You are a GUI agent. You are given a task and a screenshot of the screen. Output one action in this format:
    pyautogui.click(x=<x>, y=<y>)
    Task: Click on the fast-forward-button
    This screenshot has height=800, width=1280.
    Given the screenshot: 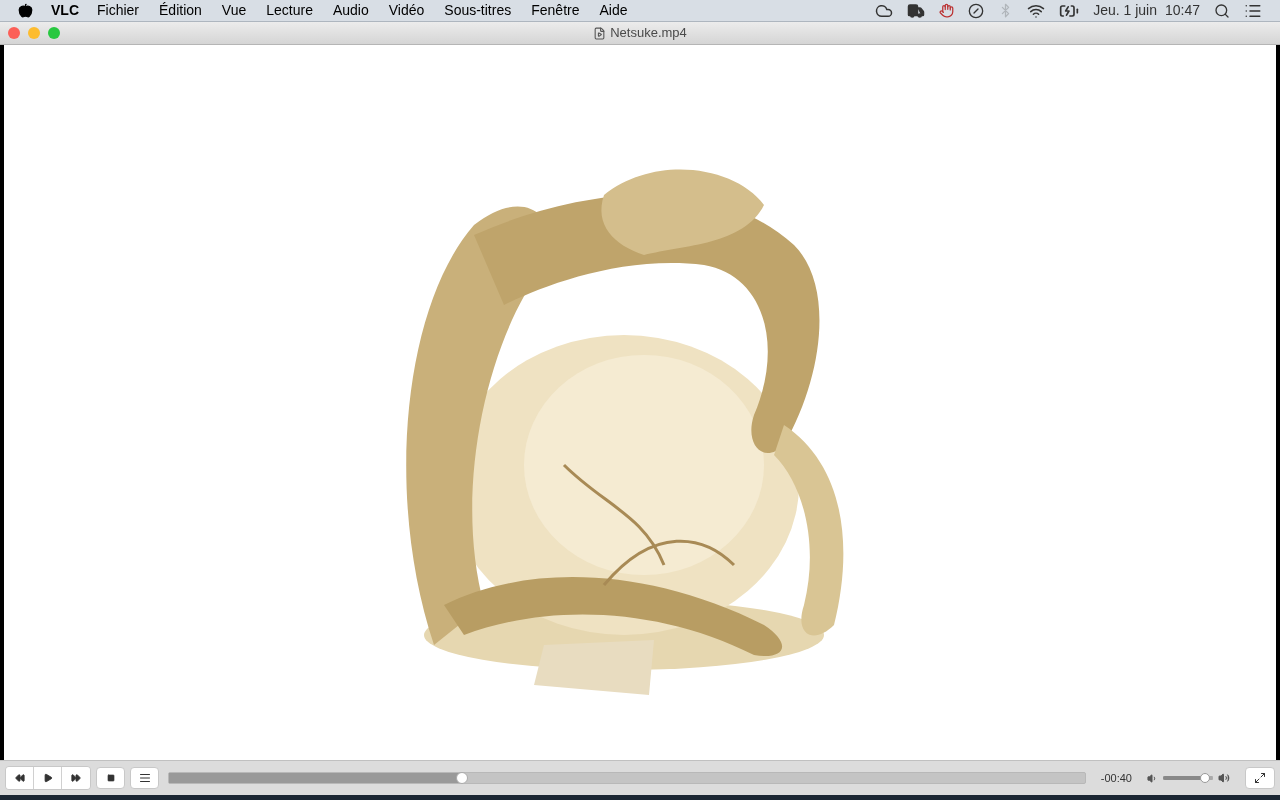 What is the action you would take?
    pyautogui.click(x=76, y=778)
    